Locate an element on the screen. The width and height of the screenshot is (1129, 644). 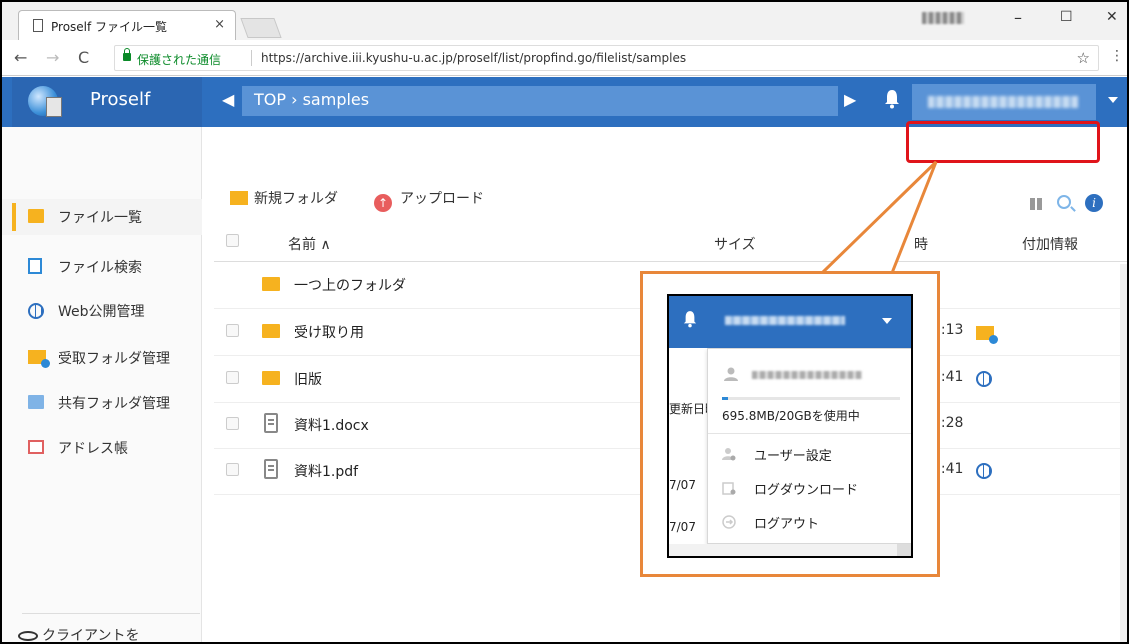
size-column-header: サイズ is located at coordinates (735, 244).